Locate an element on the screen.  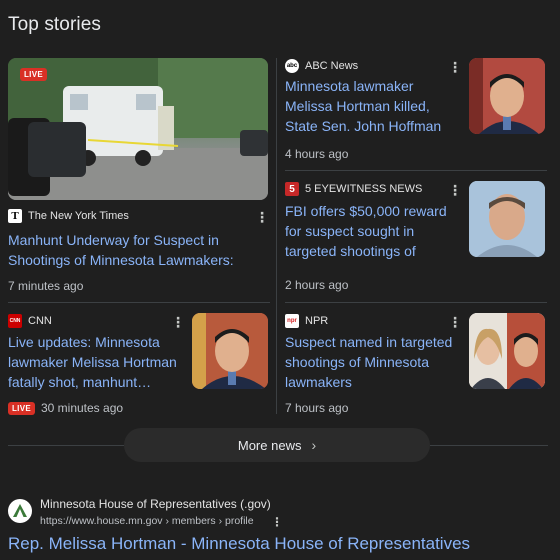
story-time-text: 7 hours ago is located at coordinates (317, 408).